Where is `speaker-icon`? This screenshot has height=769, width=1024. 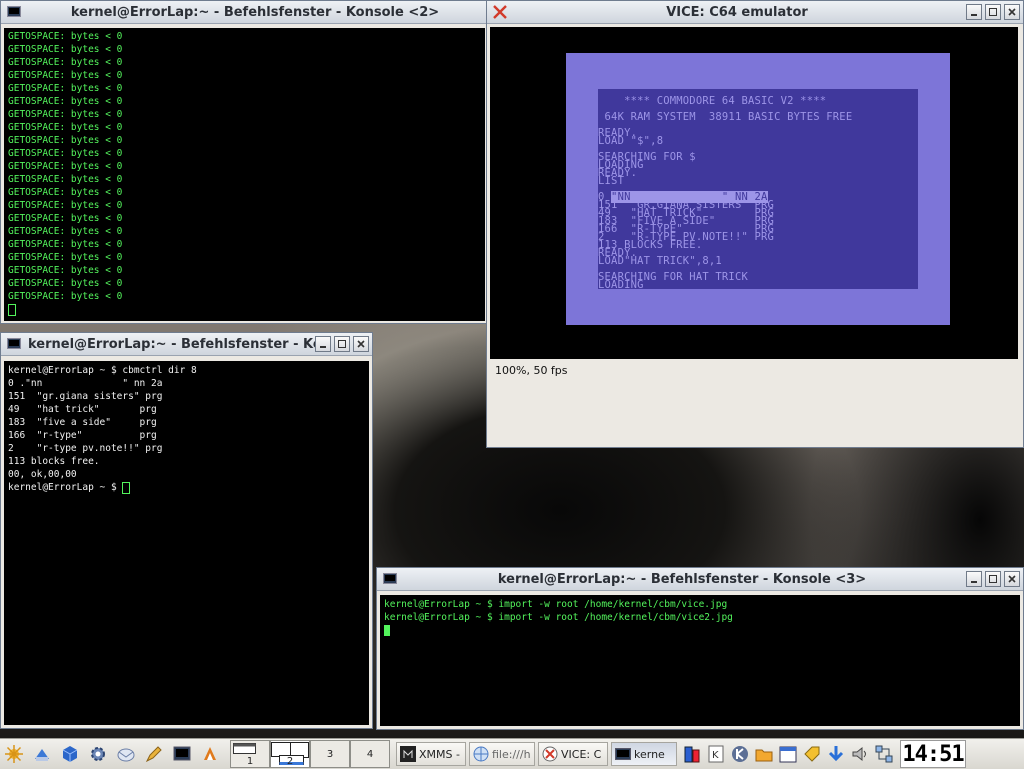
speaker-icon is located at coordinates (860, 754).